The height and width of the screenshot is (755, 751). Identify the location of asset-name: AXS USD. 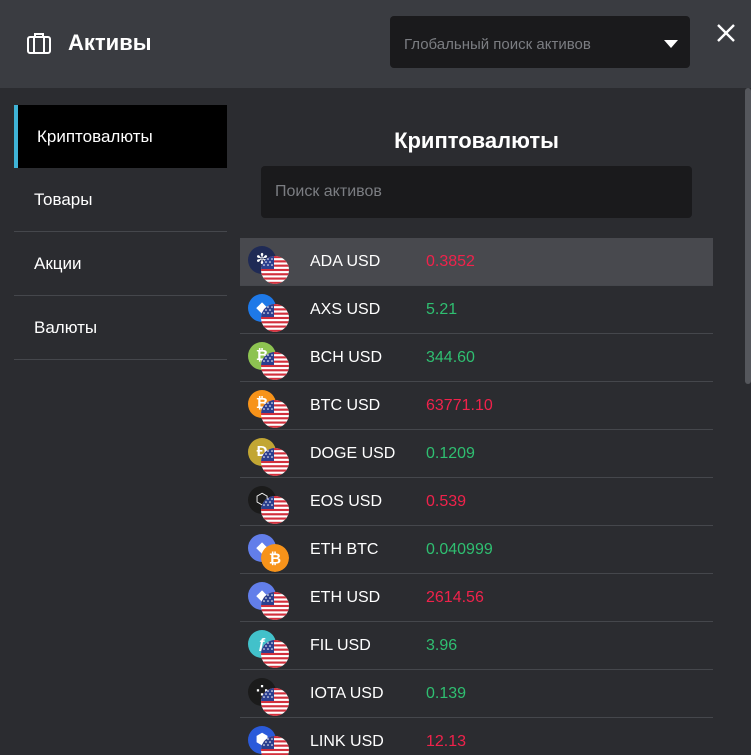
(345, 309).